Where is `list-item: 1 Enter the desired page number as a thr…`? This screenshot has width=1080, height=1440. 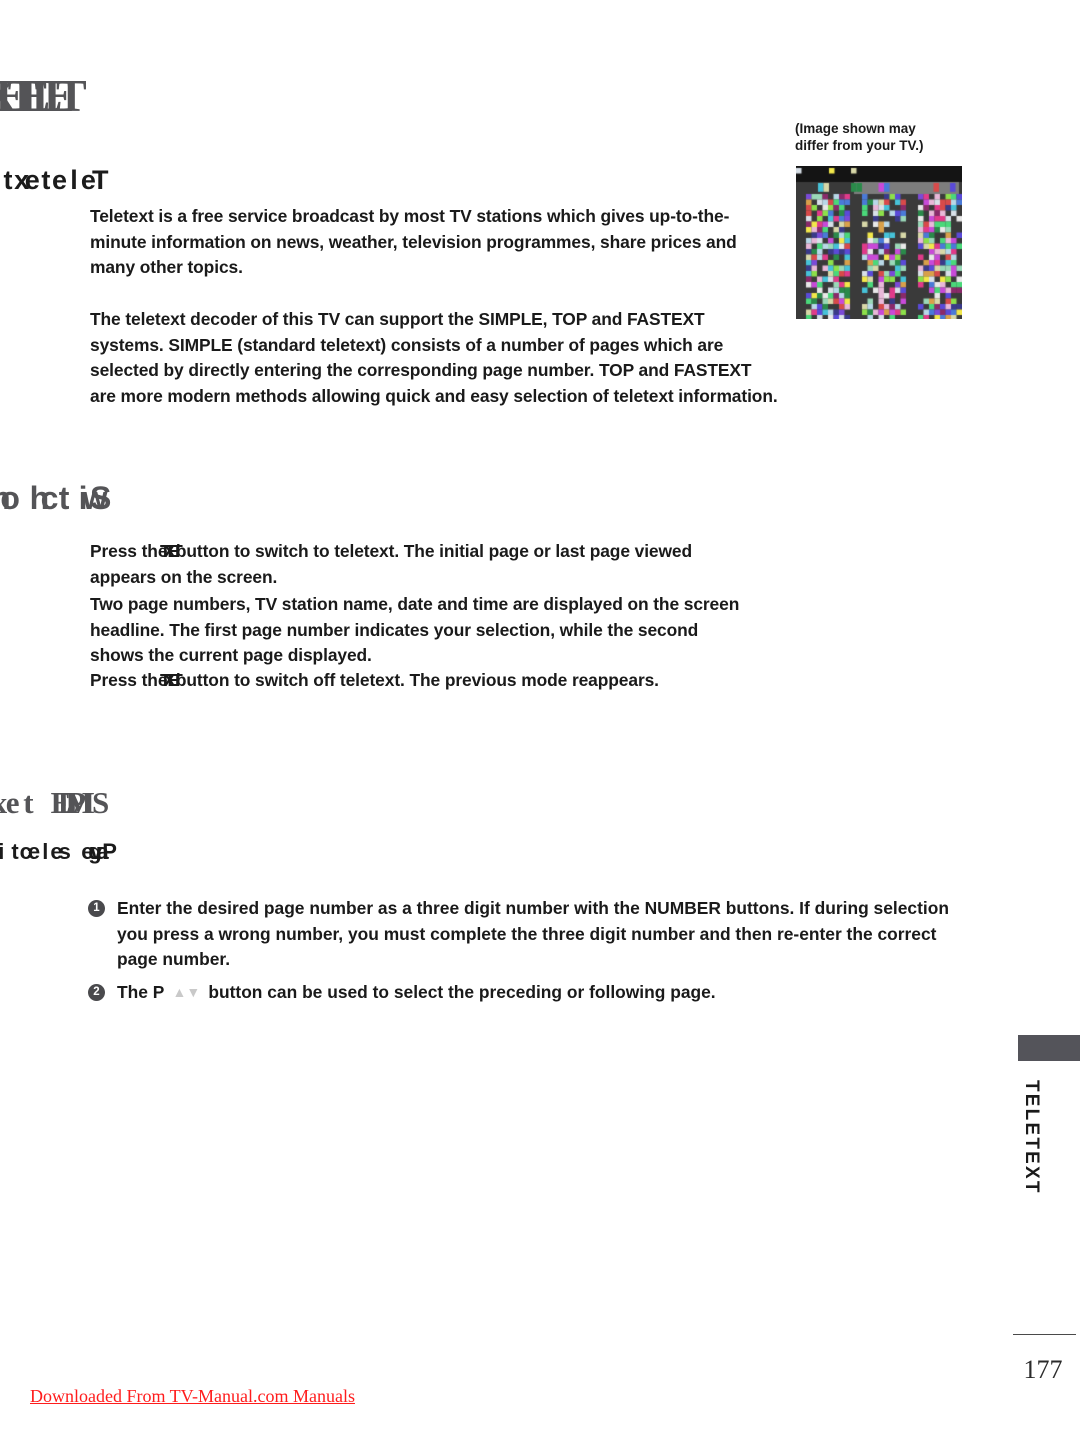 list-item: 1 Enter the desired page number as a thr… is located at coordinates (533, 934).